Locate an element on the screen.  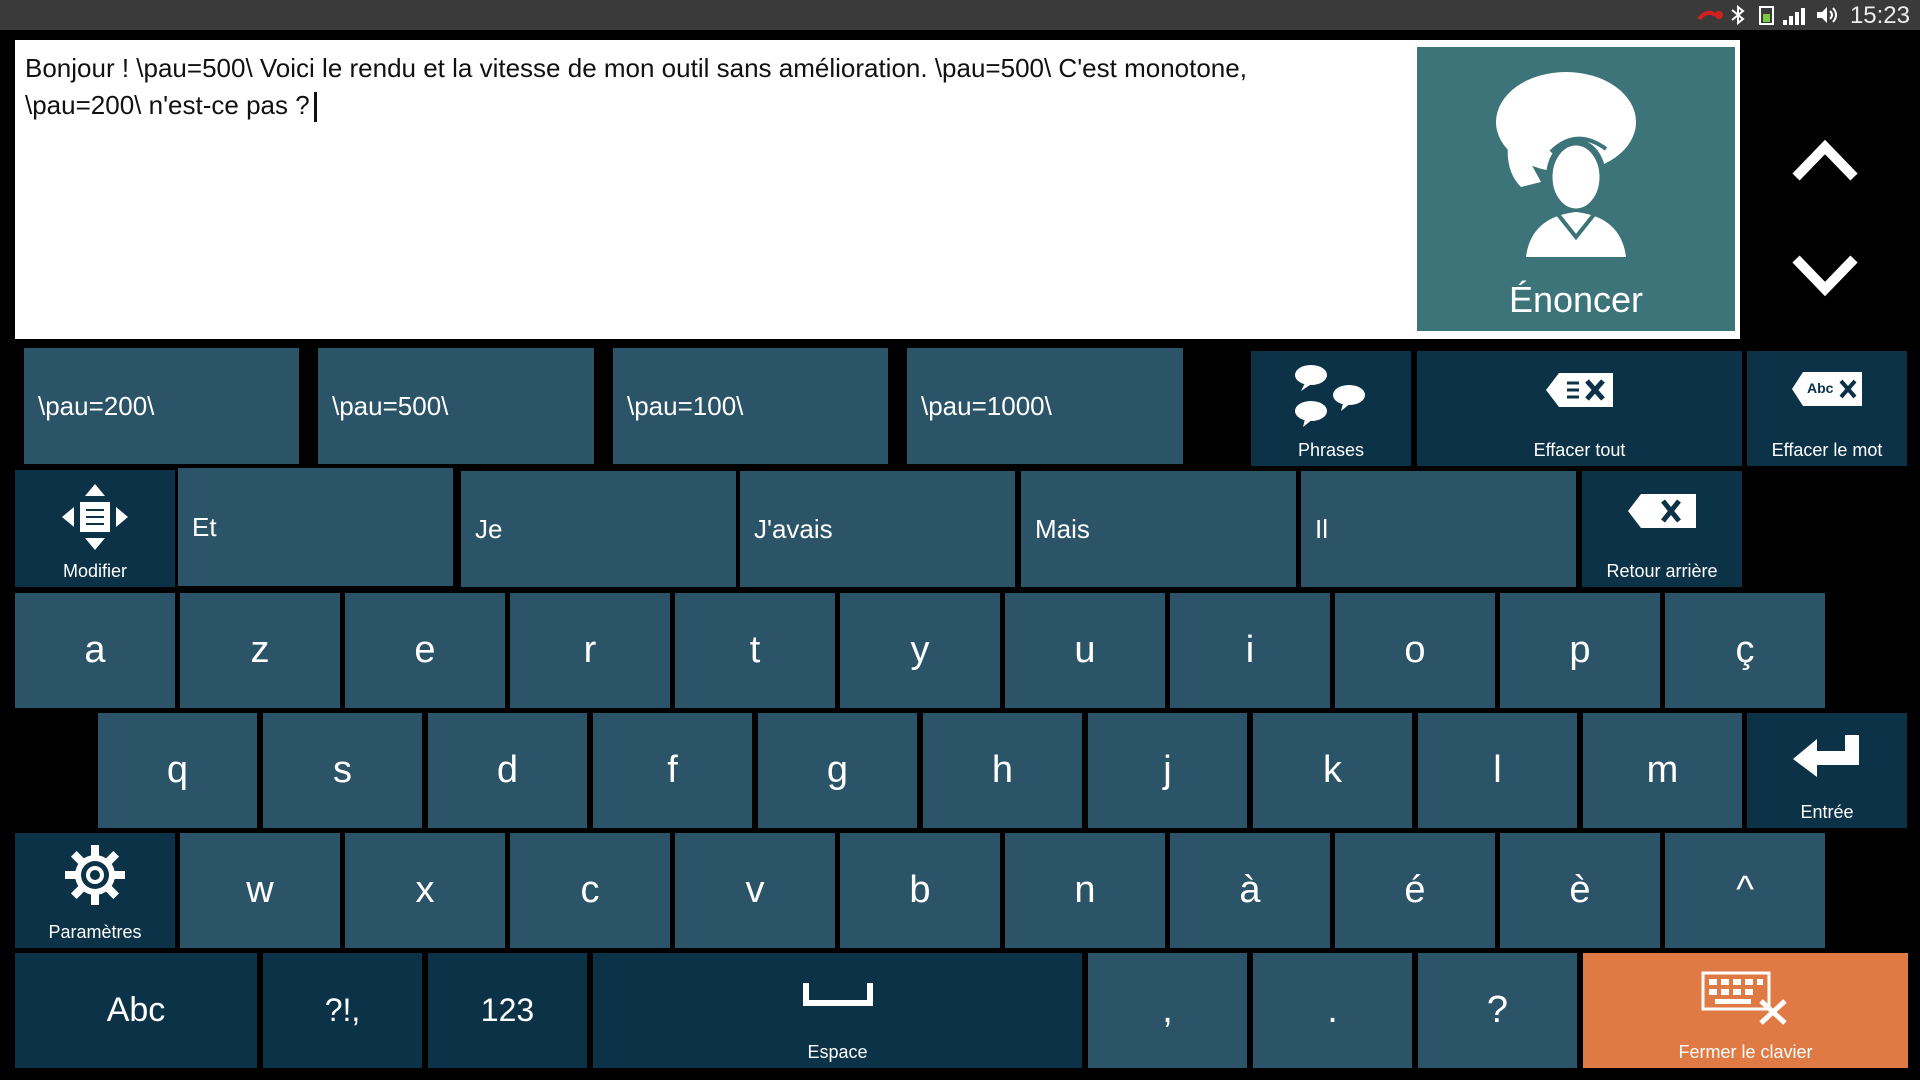
space-label: Espace is located at coordinates (837, 1052).